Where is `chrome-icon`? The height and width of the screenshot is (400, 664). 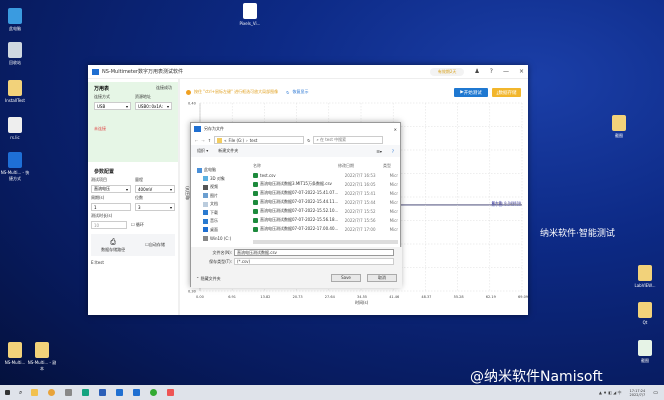 chrome-icon is located at coordinates (52, 392).